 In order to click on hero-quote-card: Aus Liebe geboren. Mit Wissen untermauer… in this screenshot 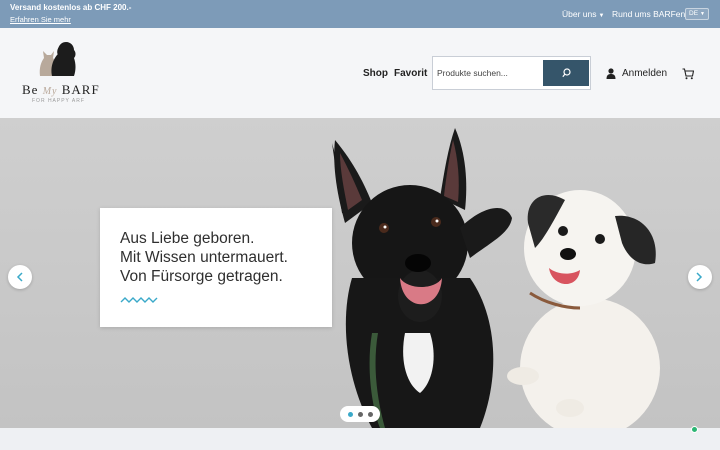, I will do `click(216, 267)`.